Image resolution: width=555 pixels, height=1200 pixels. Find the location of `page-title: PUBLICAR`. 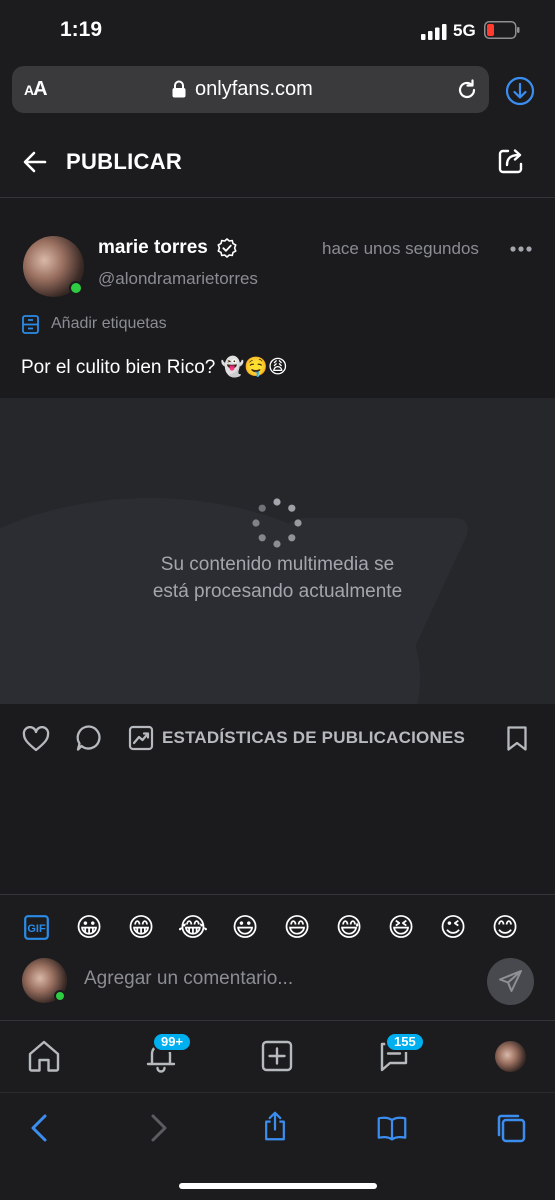

page-title: PUBLICAR is located at coordinates (124, 161).